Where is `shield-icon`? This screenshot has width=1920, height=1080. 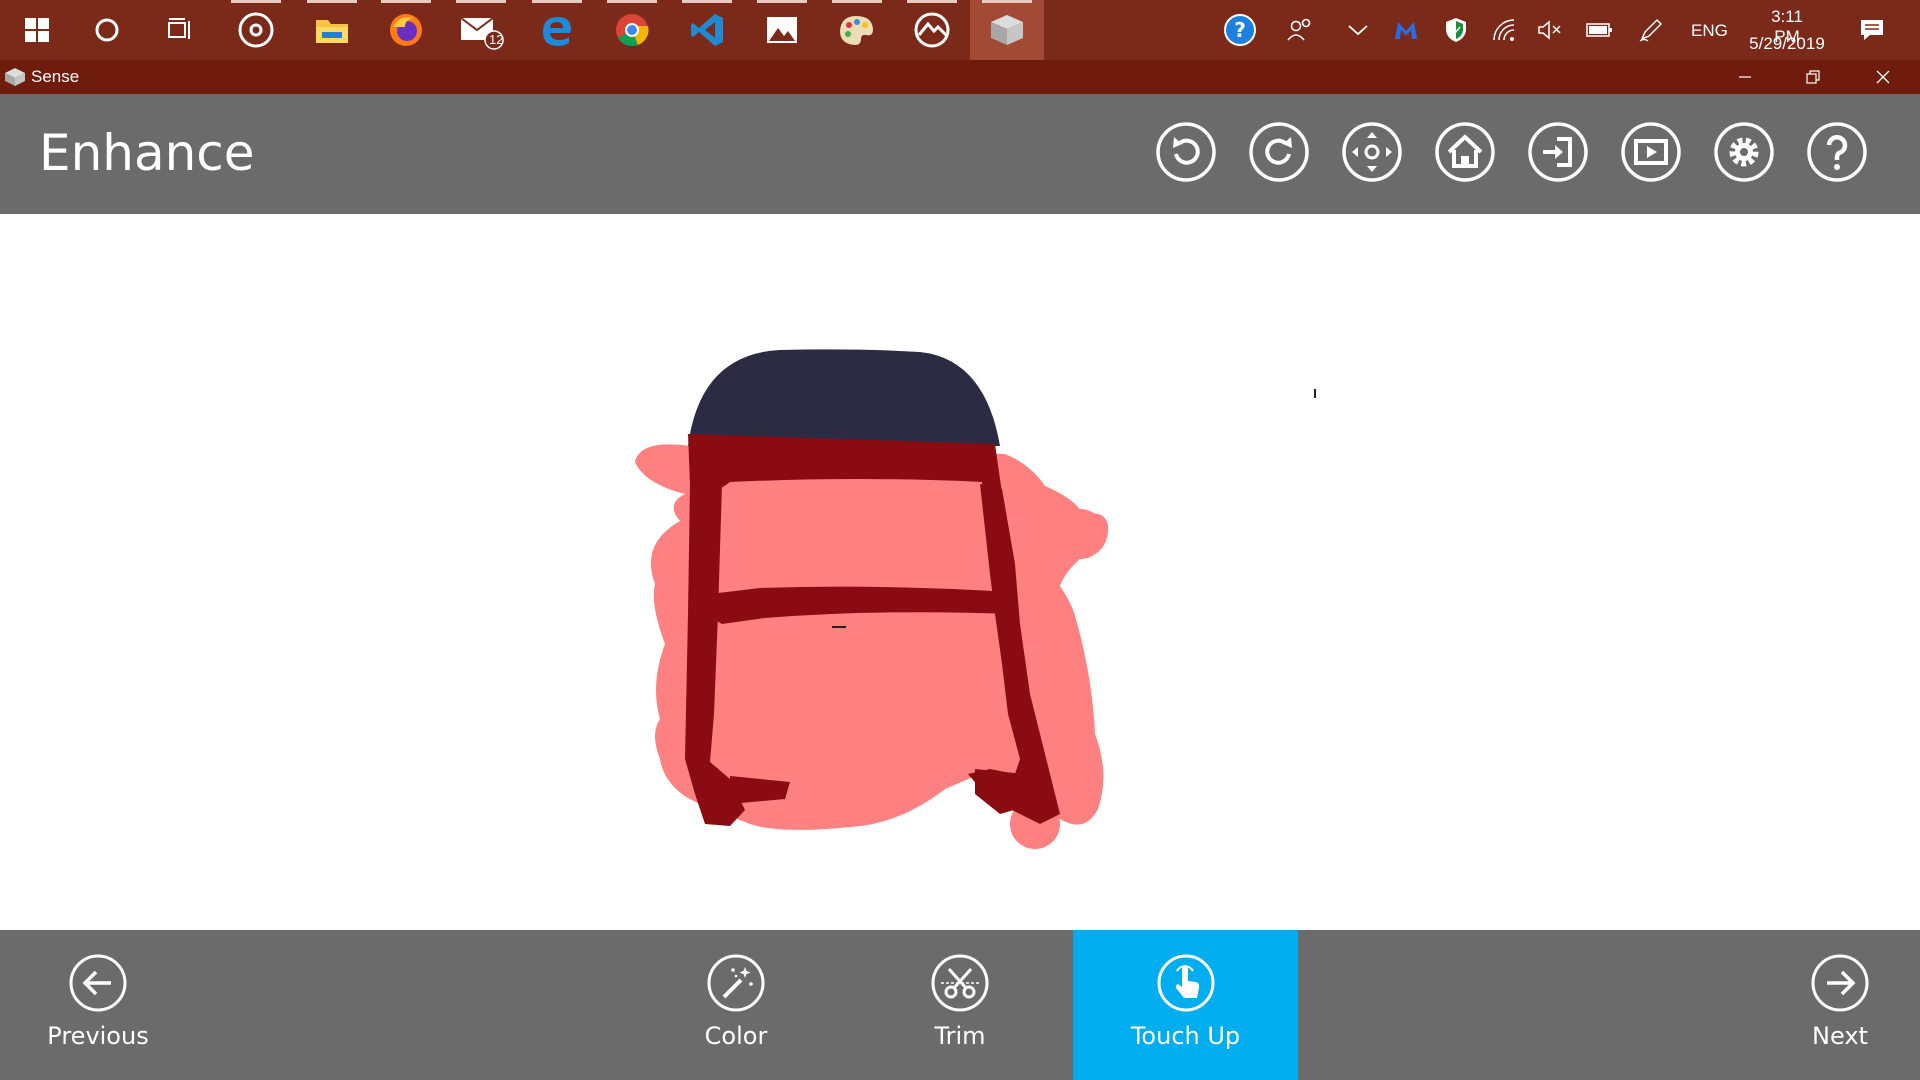
shield-icon is located at coordinates (1456, 30).